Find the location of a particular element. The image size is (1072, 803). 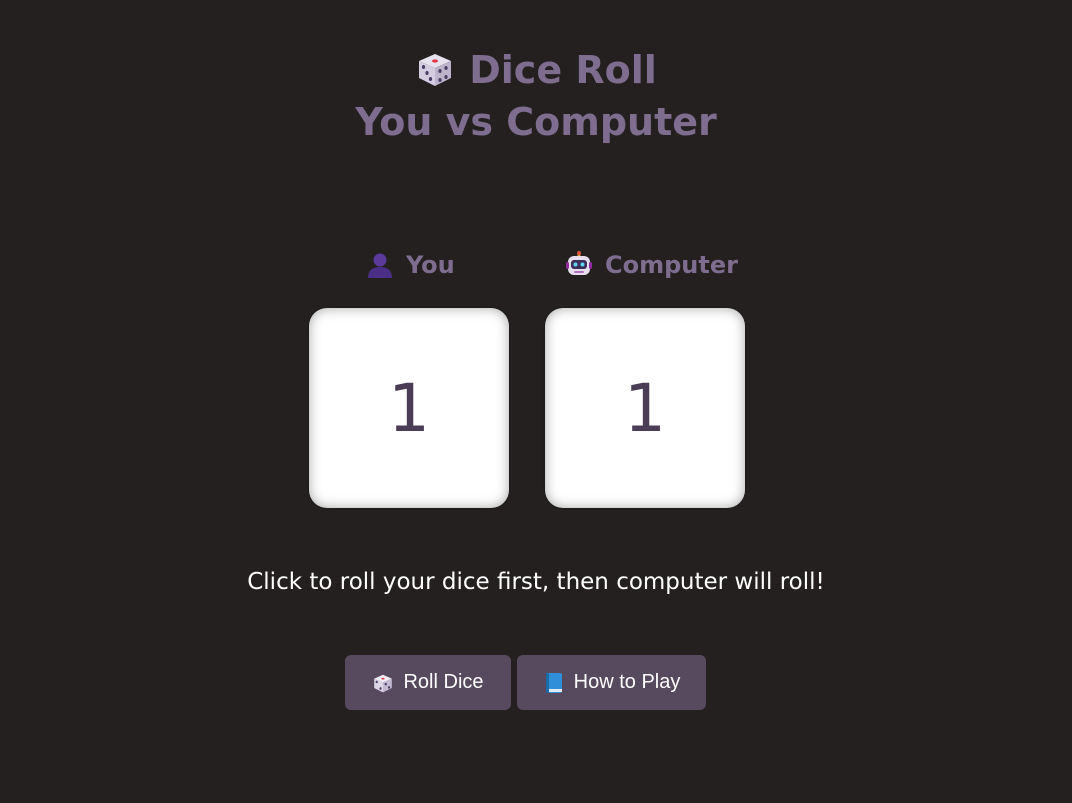

title-text: Dice Roll is located at coordinates (563, 70).